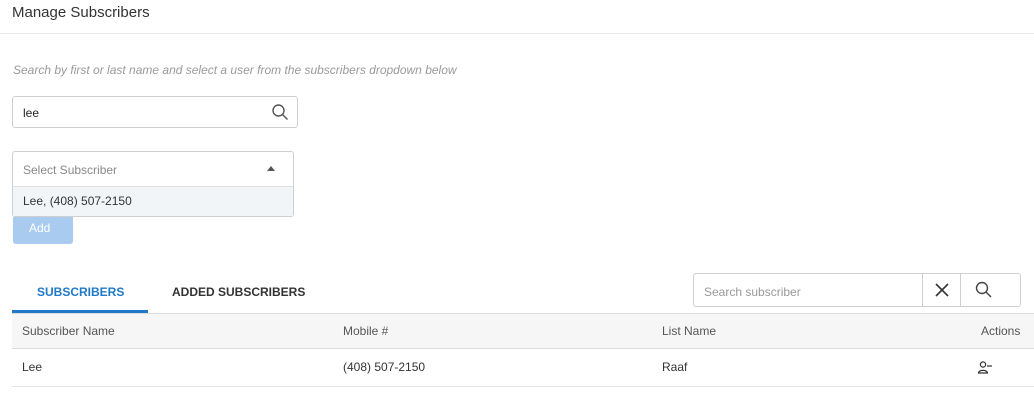  What do you see at coordinates (68, 331) in the screenshot?
I see `column-header-subscriber-name: Subscriber Name` at bounding box center [68, 331].